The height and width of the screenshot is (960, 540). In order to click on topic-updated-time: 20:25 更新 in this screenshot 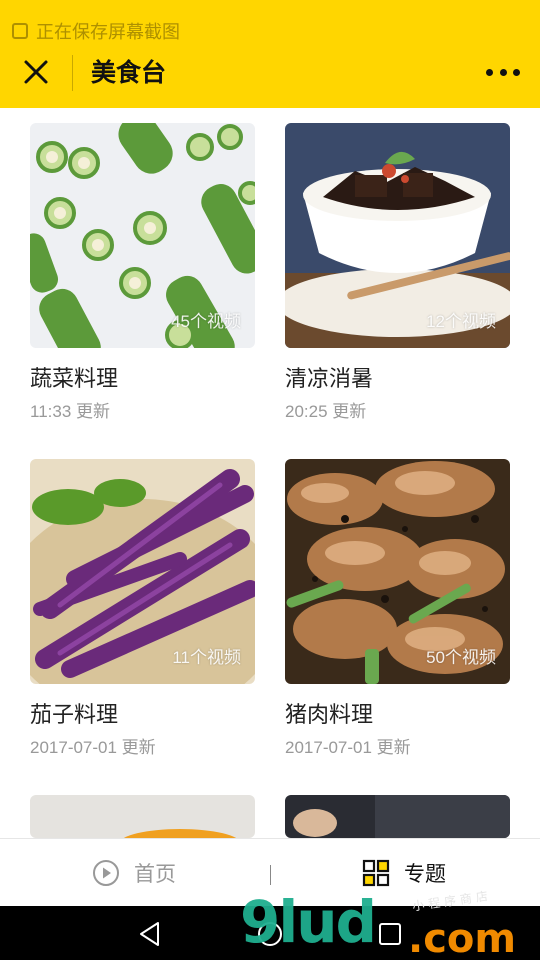, I will do `click(326, 411)`.